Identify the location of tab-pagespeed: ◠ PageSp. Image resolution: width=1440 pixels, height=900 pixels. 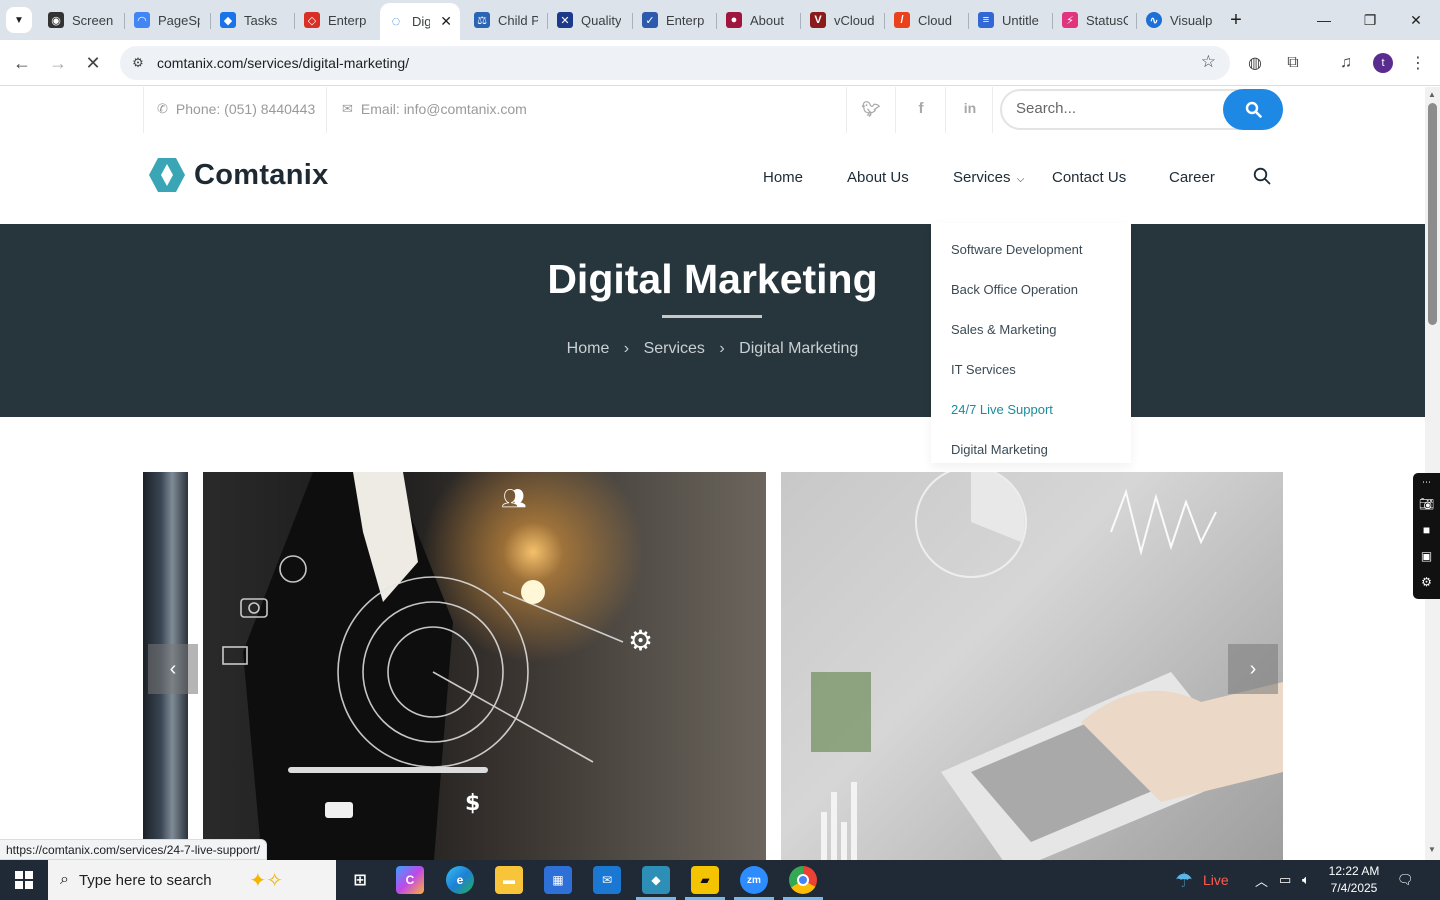
(167, 20).